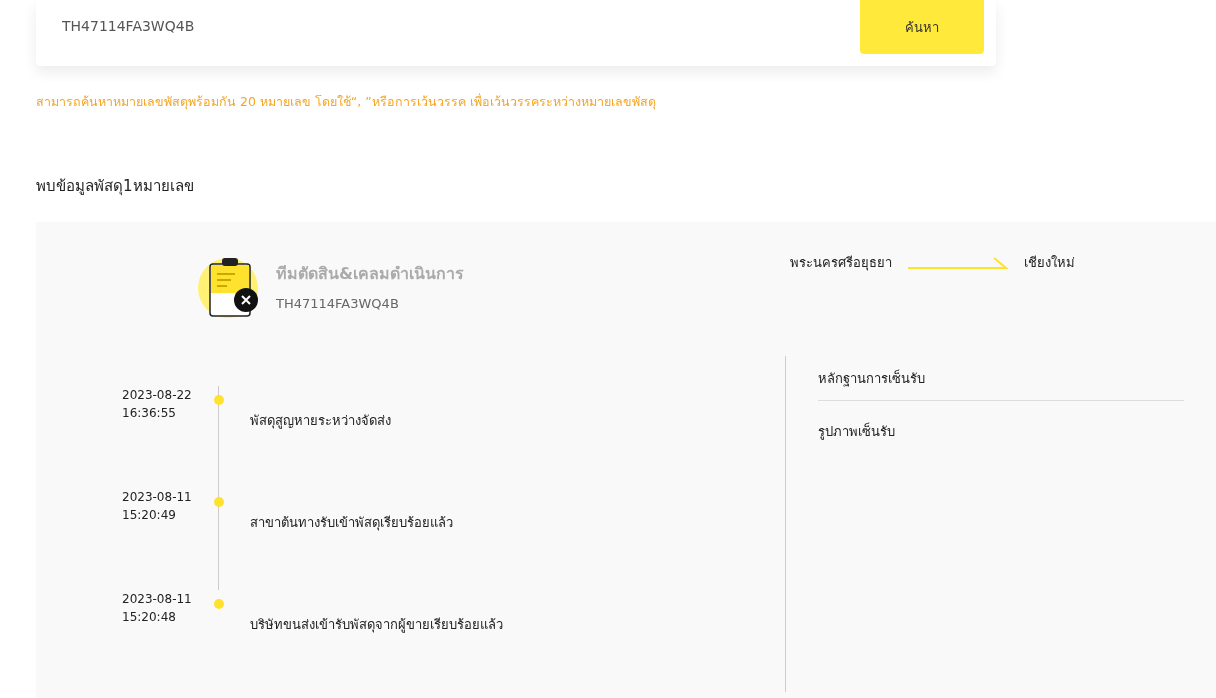 Image resolution: width=1216 pixels, height=698 pixels. Describe the element at coordinates (856, 431) in the screenshot. I see `proof-link: รูปภาพเซ็นรับ` at that location.